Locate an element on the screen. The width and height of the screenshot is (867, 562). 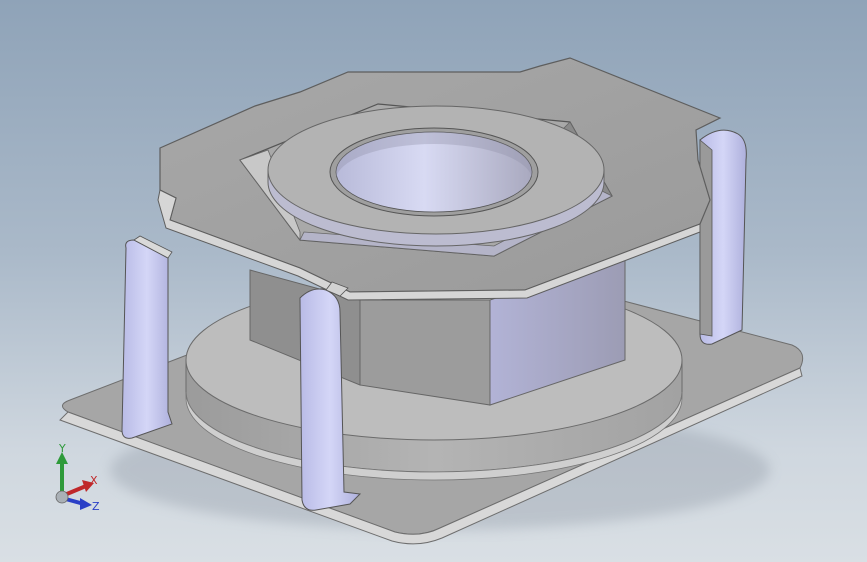
clip-leg-right-inner is located at coordinates (706, 238).